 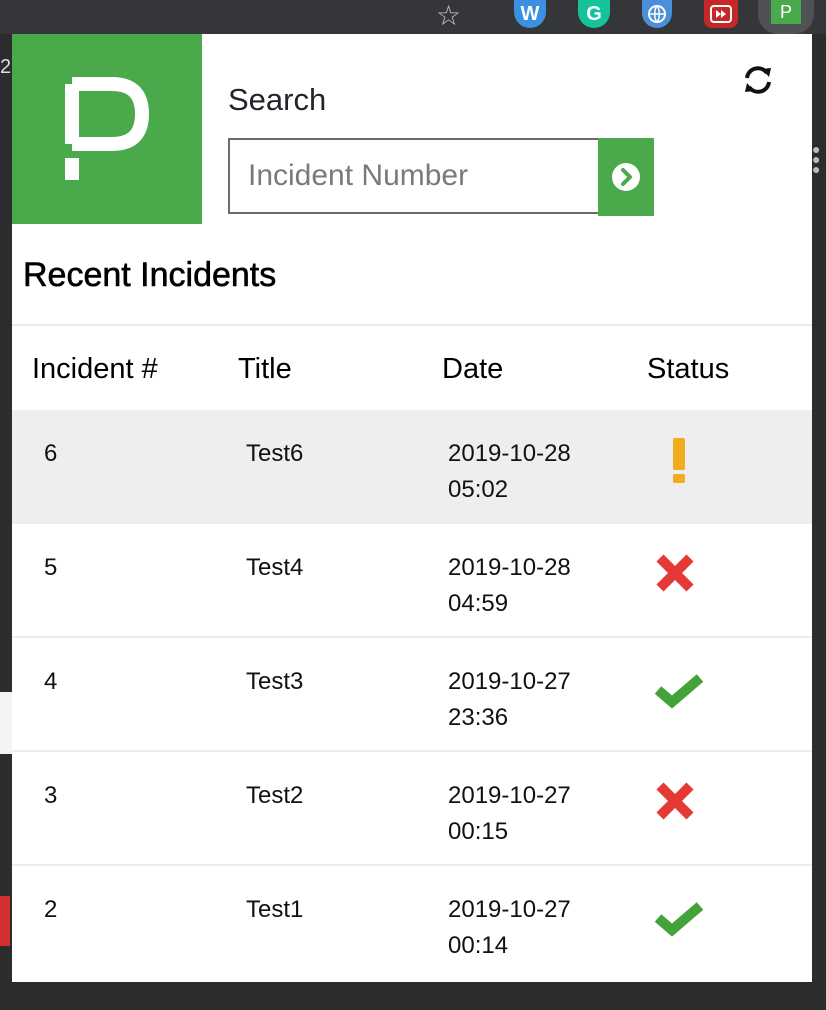 What do you see at coordinates (150, 275) in the screenshot?
I see `recent-incidents-heading: Recent Incidents` at bounding box center [150, 275].